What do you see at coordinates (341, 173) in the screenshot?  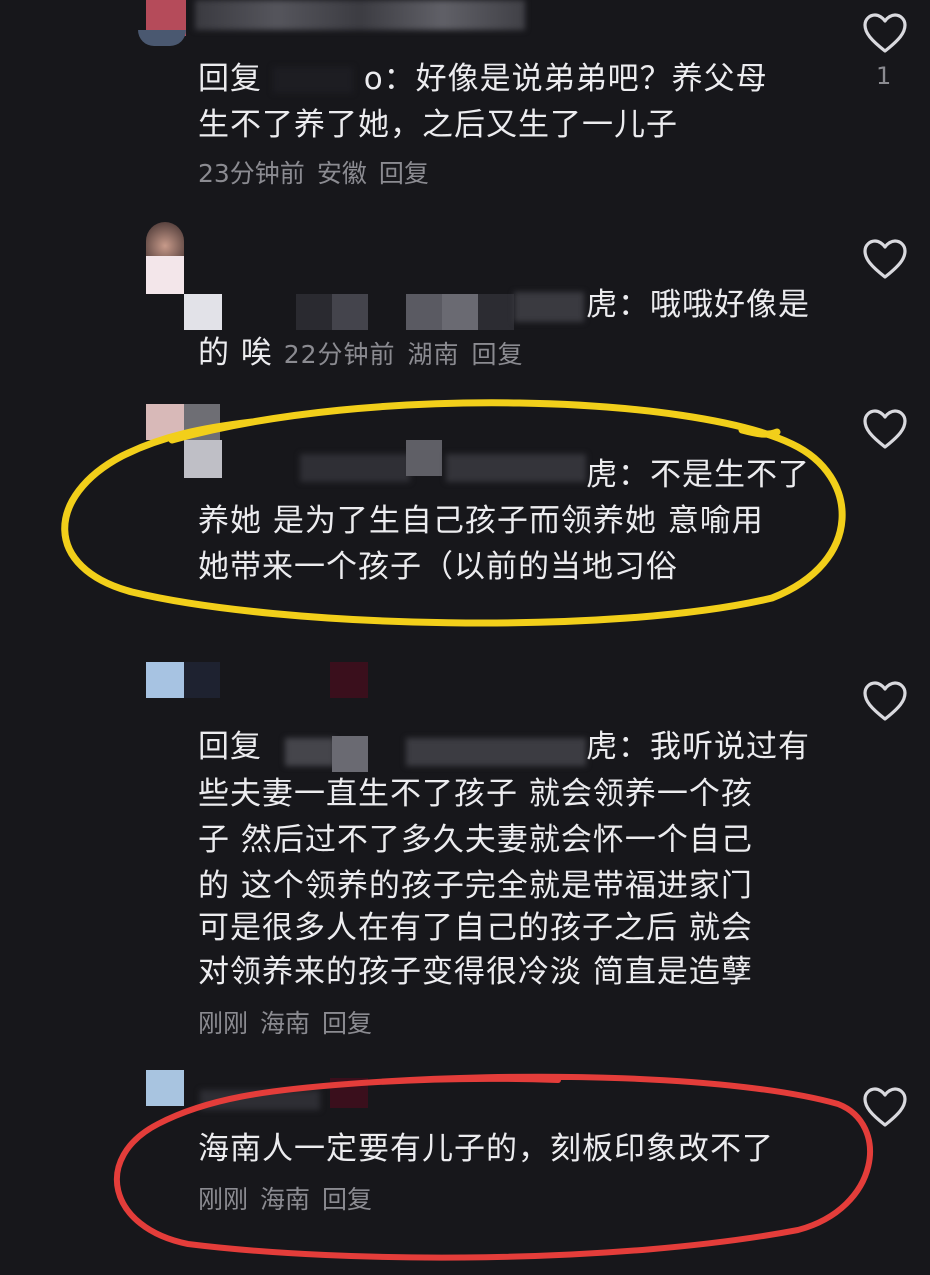 I see `location: 安徽` at bounding box center [341, 173].